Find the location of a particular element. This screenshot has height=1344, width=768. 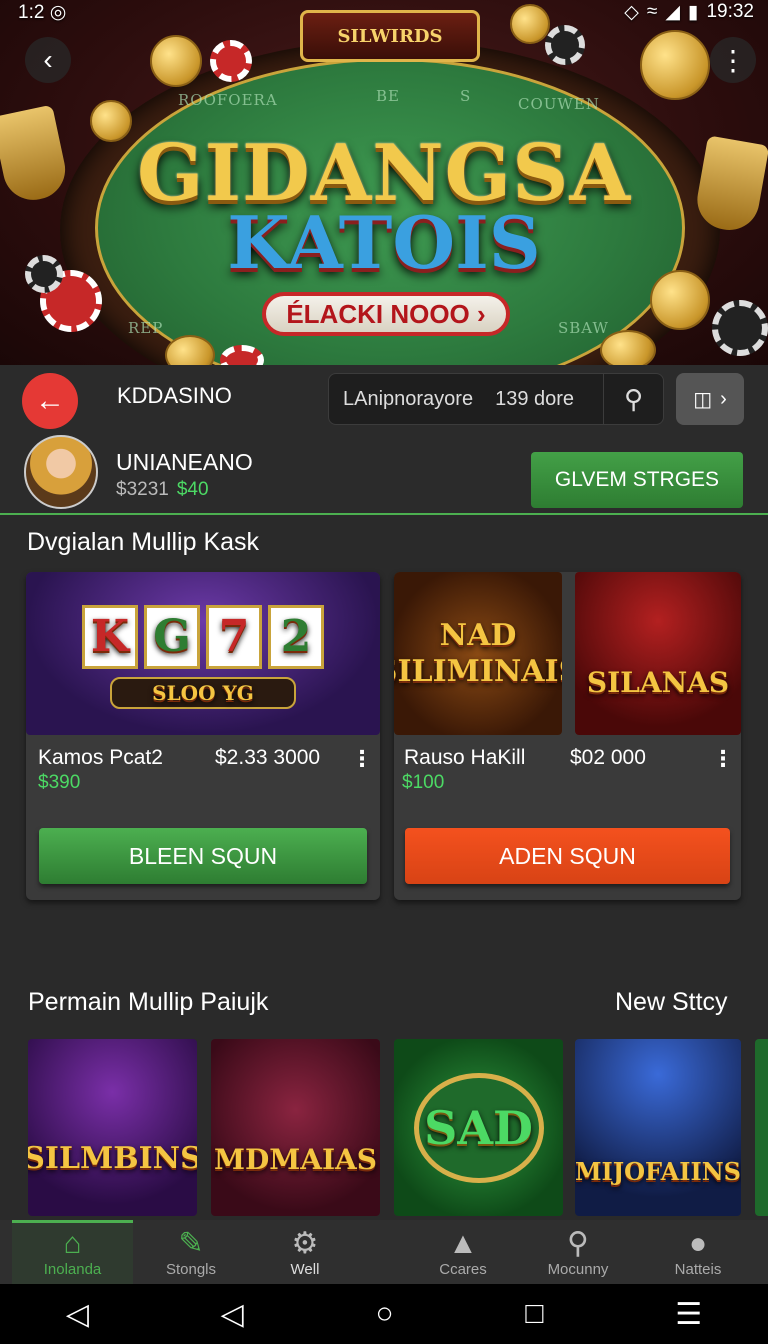

card-price: $2.33 3000 is located at coordinates (268, 757).